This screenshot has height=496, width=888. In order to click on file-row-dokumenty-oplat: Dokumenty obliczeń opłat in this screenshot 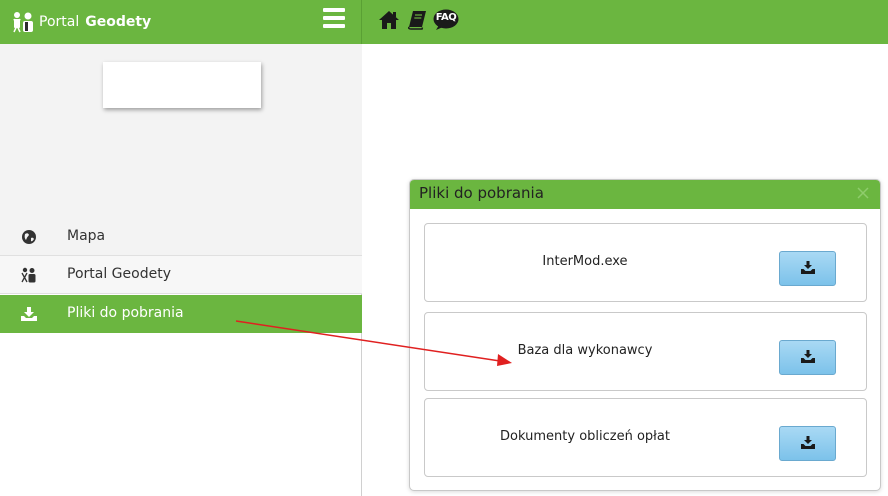, I will do `click(645, 437)`.